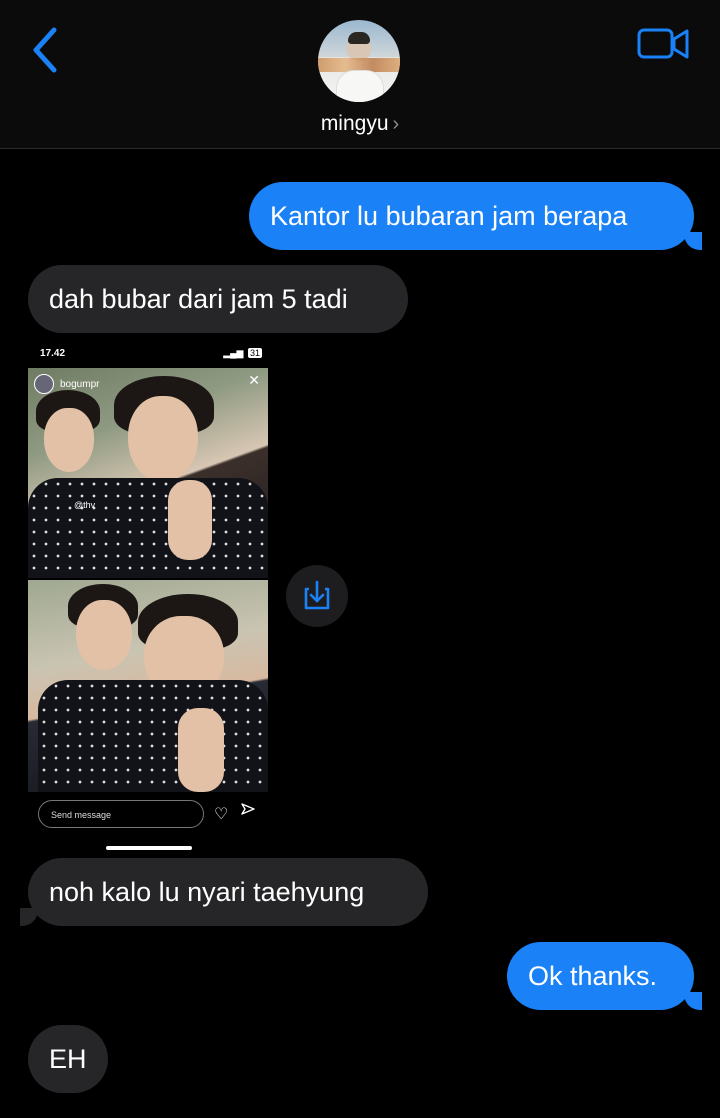 The image size is (720, 1118). Describe the element at coordinates (254, 380) in the screenshot. I see `close-icon: ✕` at that location.